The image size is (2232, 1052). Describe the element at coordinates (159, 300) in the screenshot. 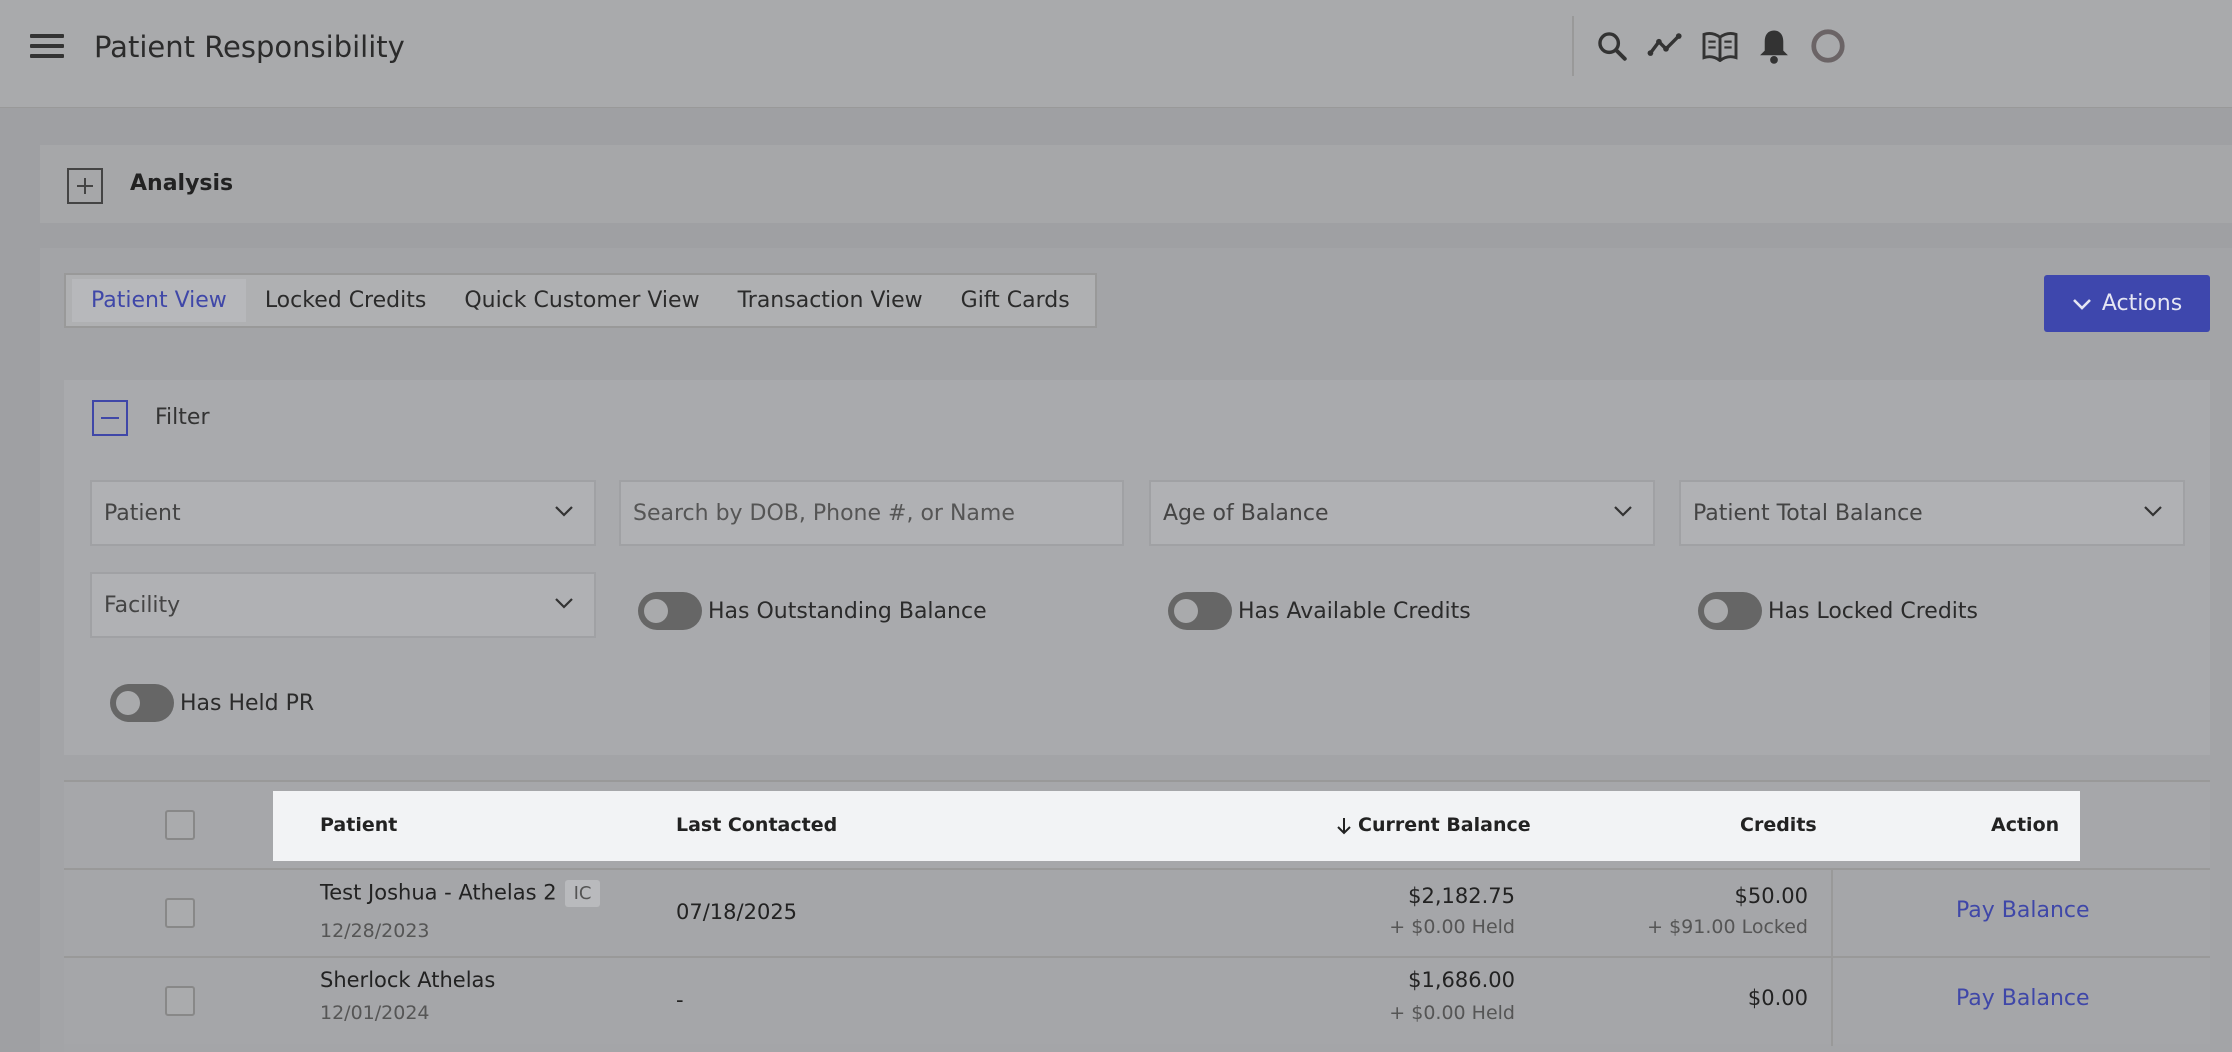

I see `tab-patient-view: Patient View` at that location.